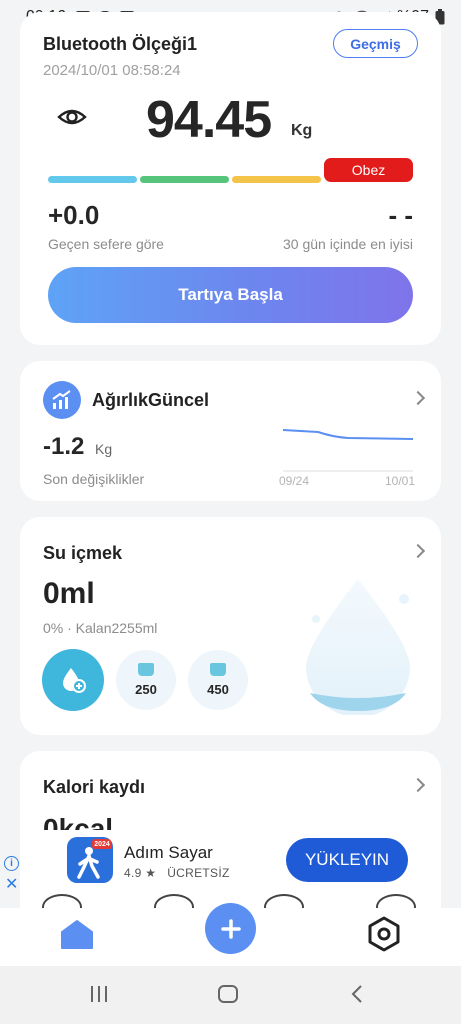 The height and width of the screenshot is (1024, 461). What do you see at coordinates (276, 179) in the screenshot?
I see `bmi-bar-overweight` at bounding box center [276, 179].